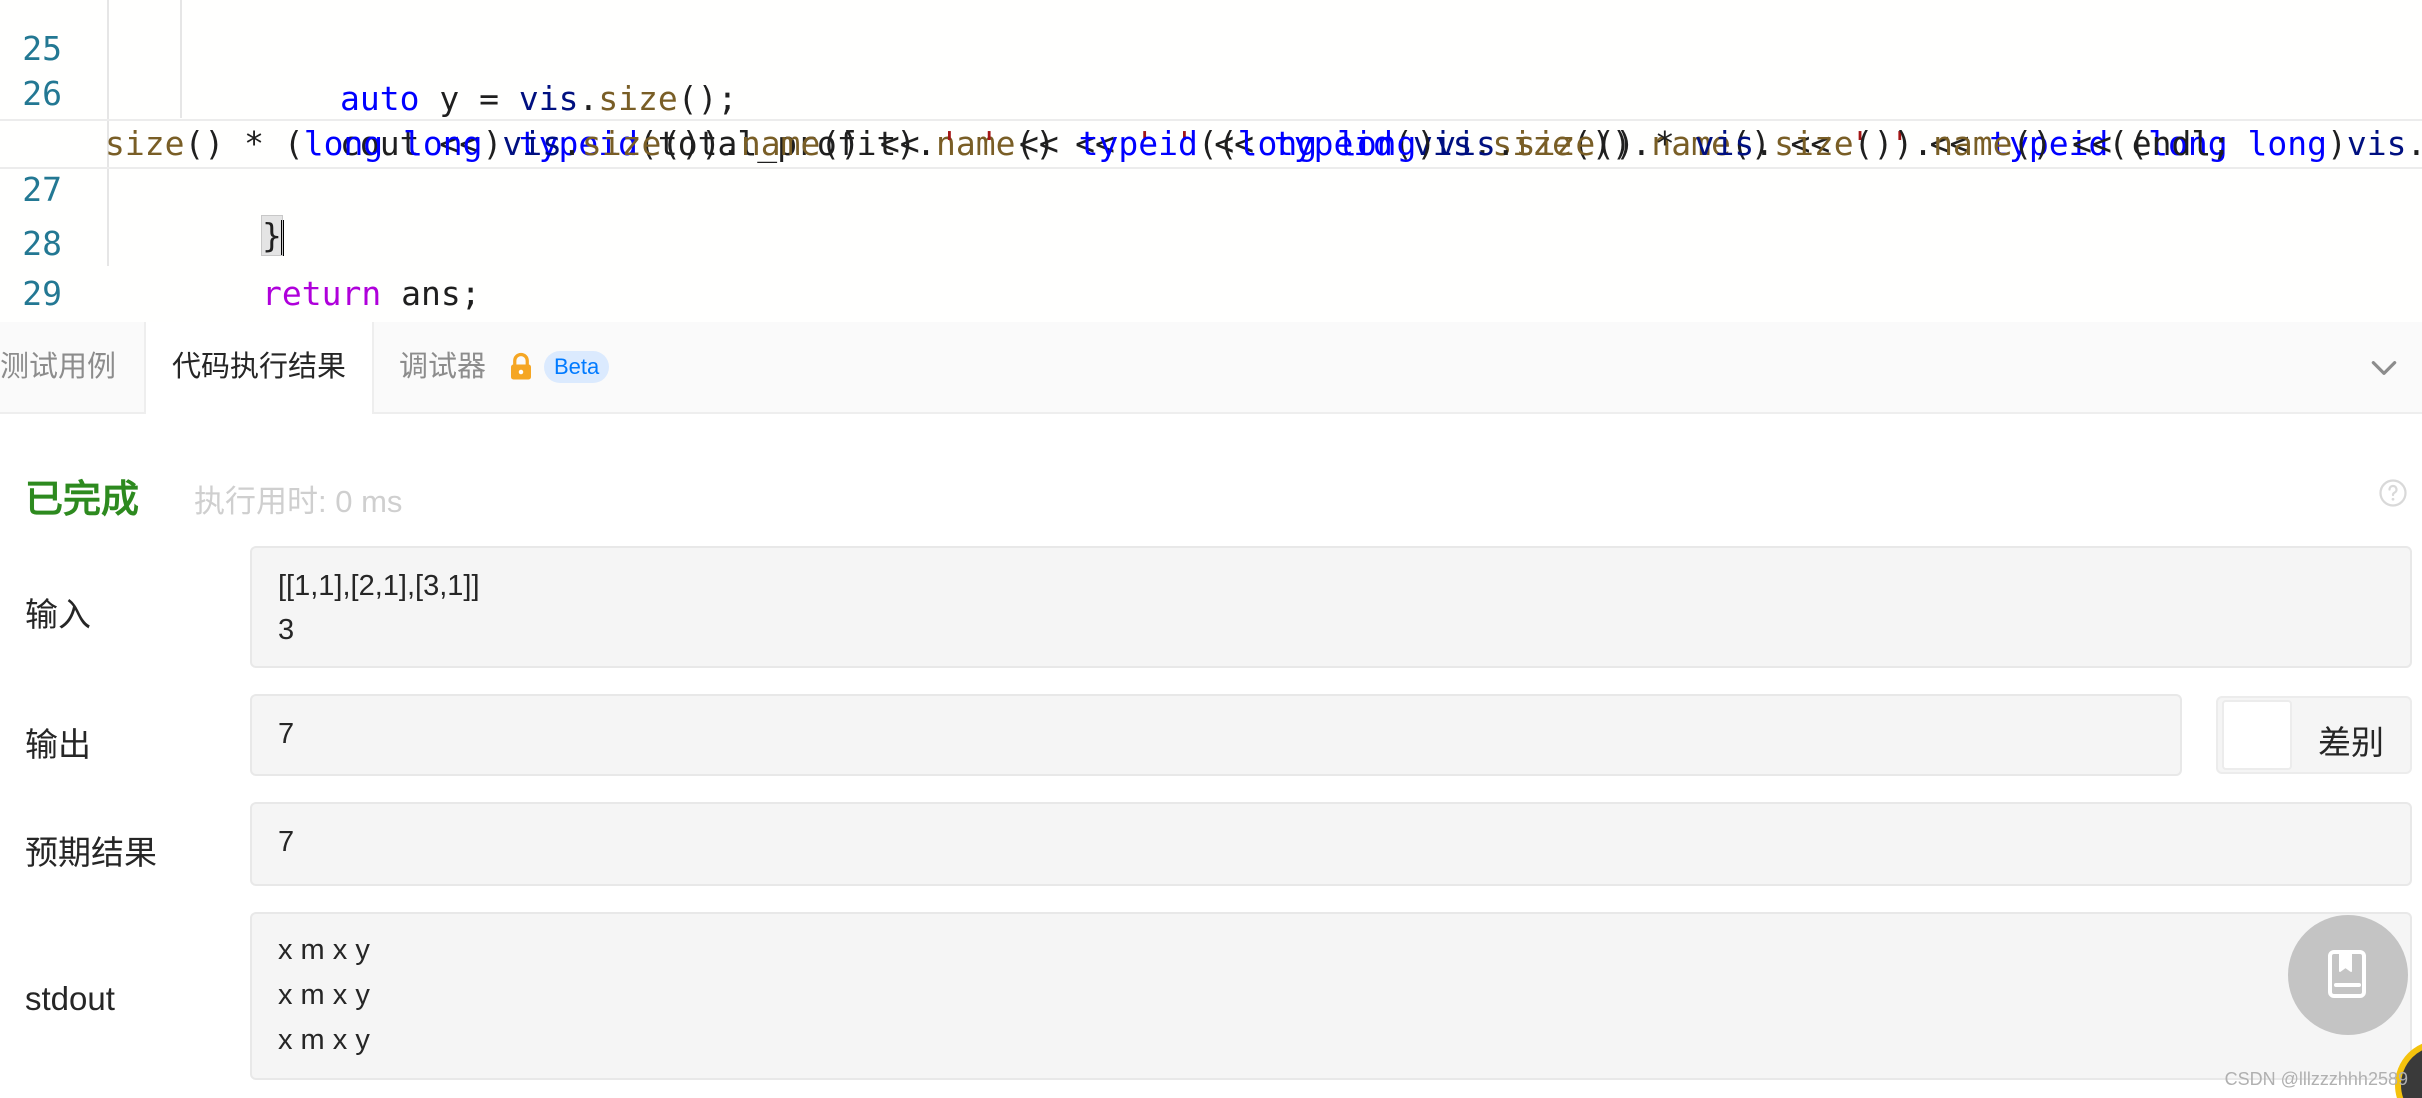 The height and width of the screenshot is (1098, 2422). I want to click on output-value: 7, so click(286, 734).